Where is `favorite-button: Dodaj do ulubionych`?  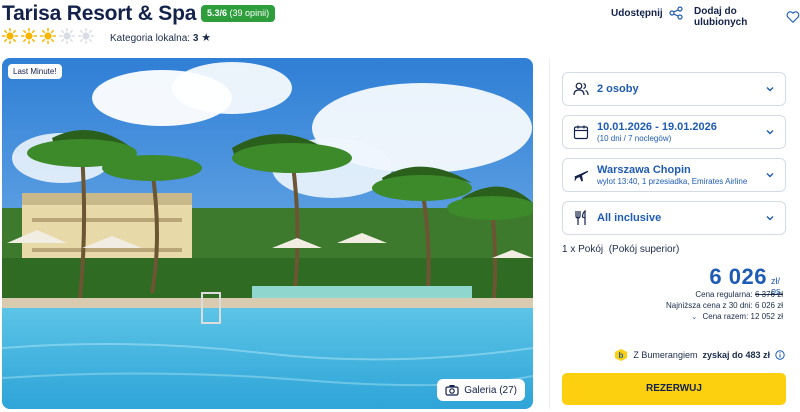 favorite-button: Dodaj do ulubionych is located at coordinates (747, 17).